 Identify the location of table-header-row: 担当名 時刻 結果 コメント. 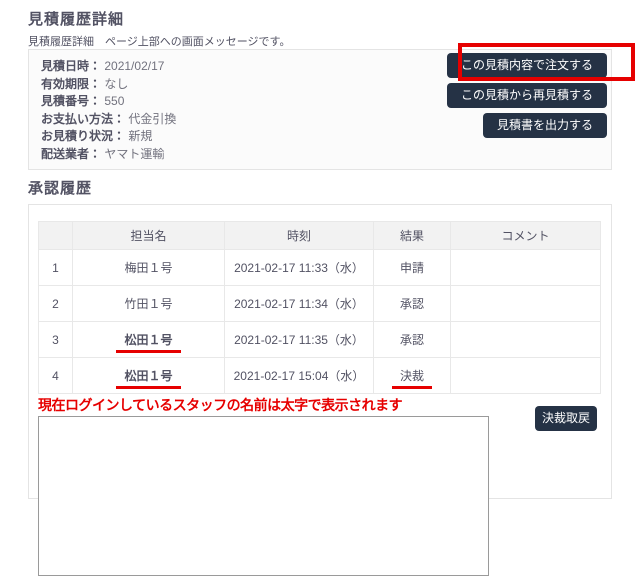
(319, 235).